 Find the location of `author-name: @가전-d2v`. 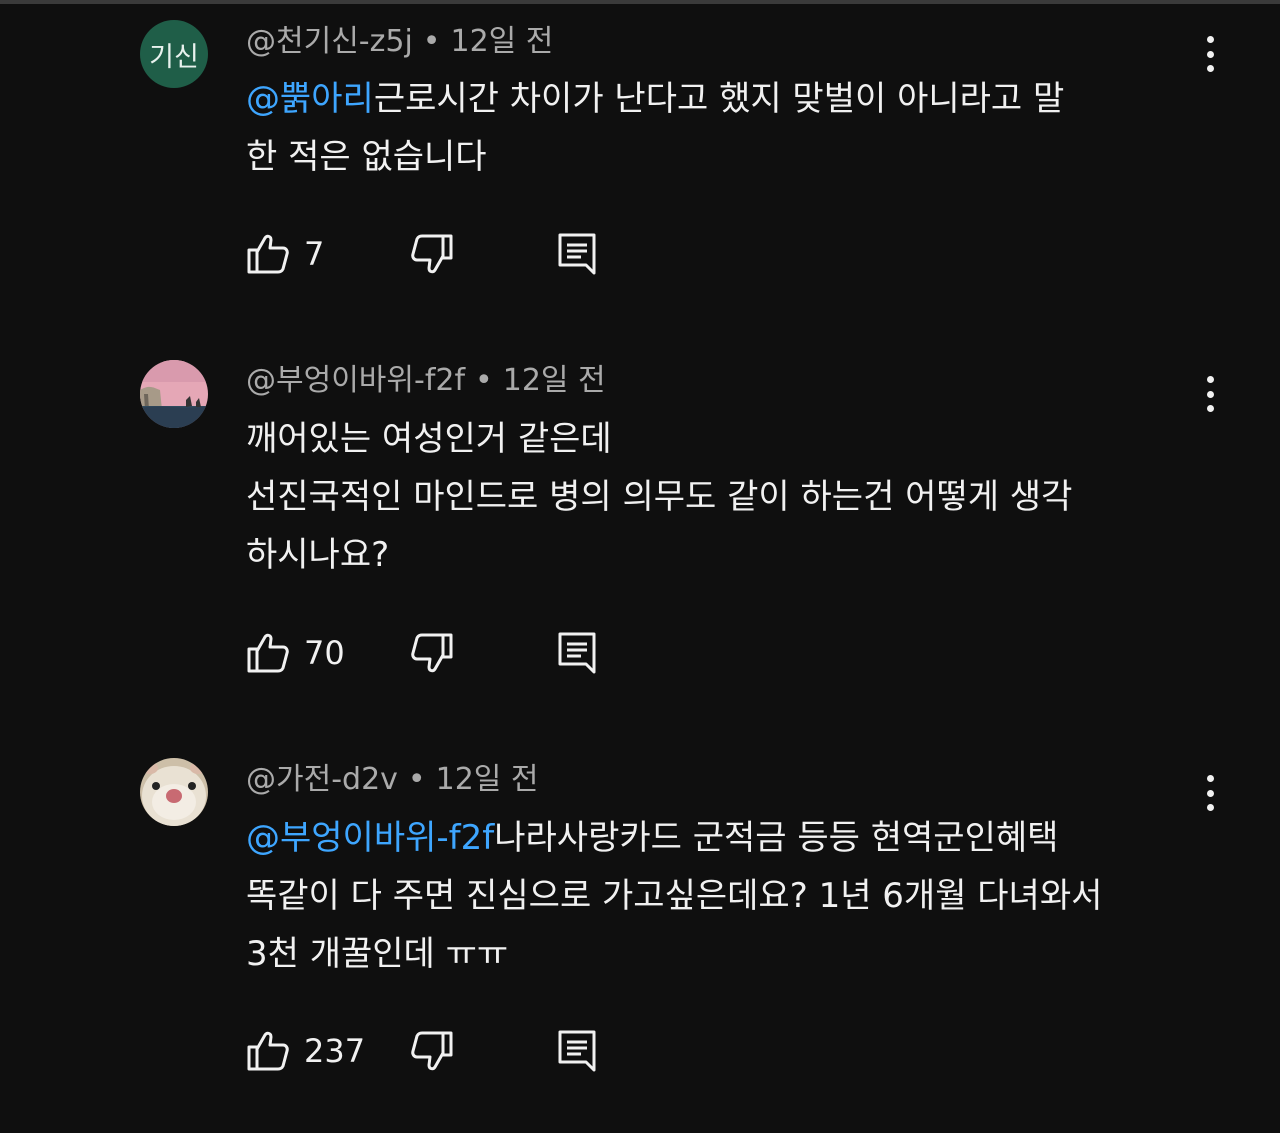

author-name: @가전-d2v is located at coordinates (322, 779).